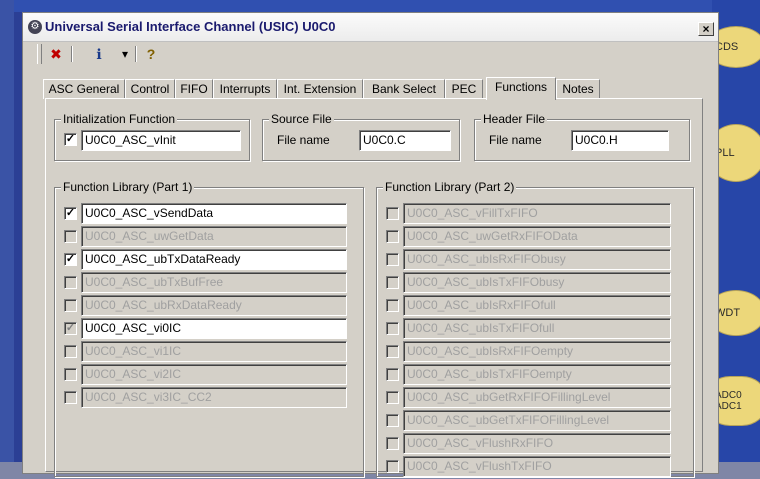  I want to click on lib2-item-name: U0C0_ASC_ubIsRxFIFOempty, so click(537, 351).